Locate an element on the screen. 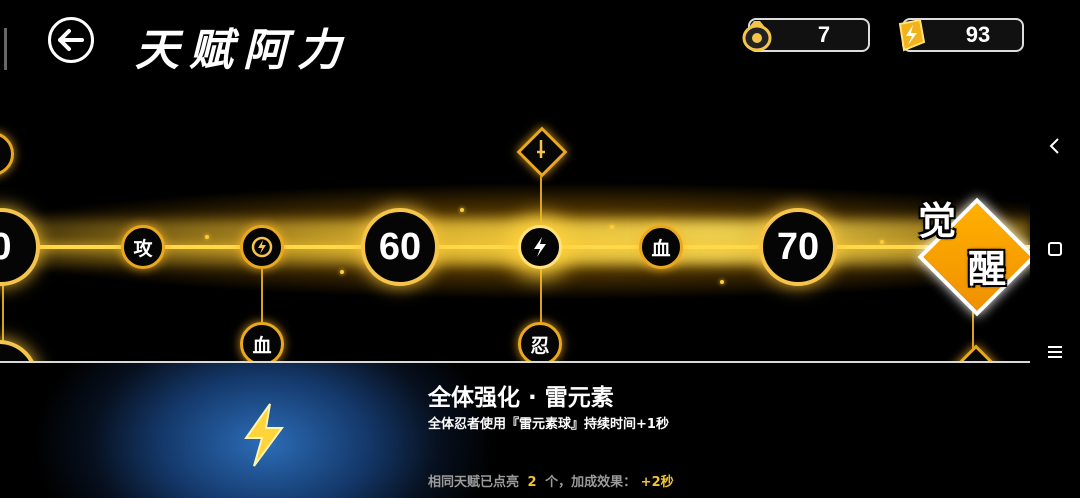 This screenshot has height=498, width=1080. node-label: 忍 is located at coordinates (540, 345).